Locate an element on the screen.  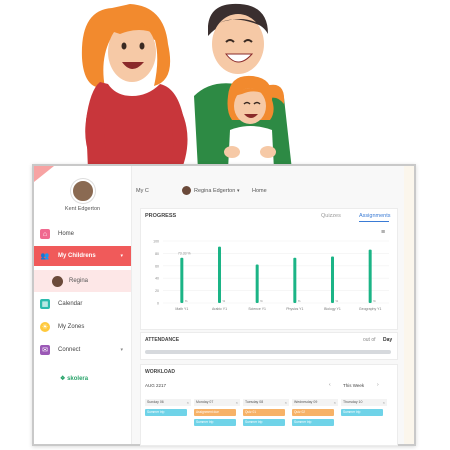
workload-day: Wednesday 09 × Quiz 02 Summer trip is located at coordinates (315, 419).